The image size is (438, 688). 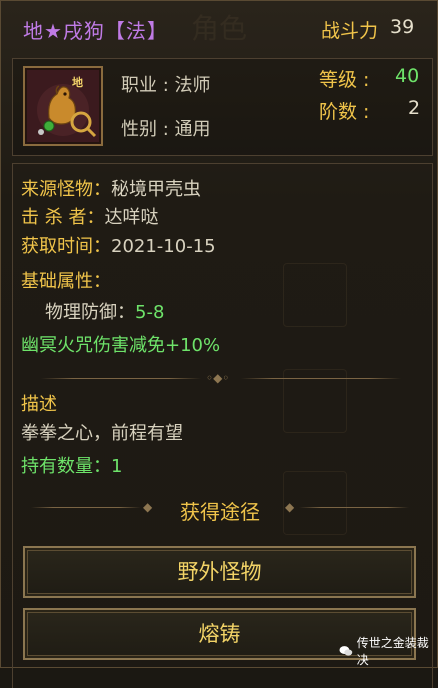 What do you see at coordinates (346, 651) in the screenshot?
I see `wechat-icon` at bounding box center [346, 651].